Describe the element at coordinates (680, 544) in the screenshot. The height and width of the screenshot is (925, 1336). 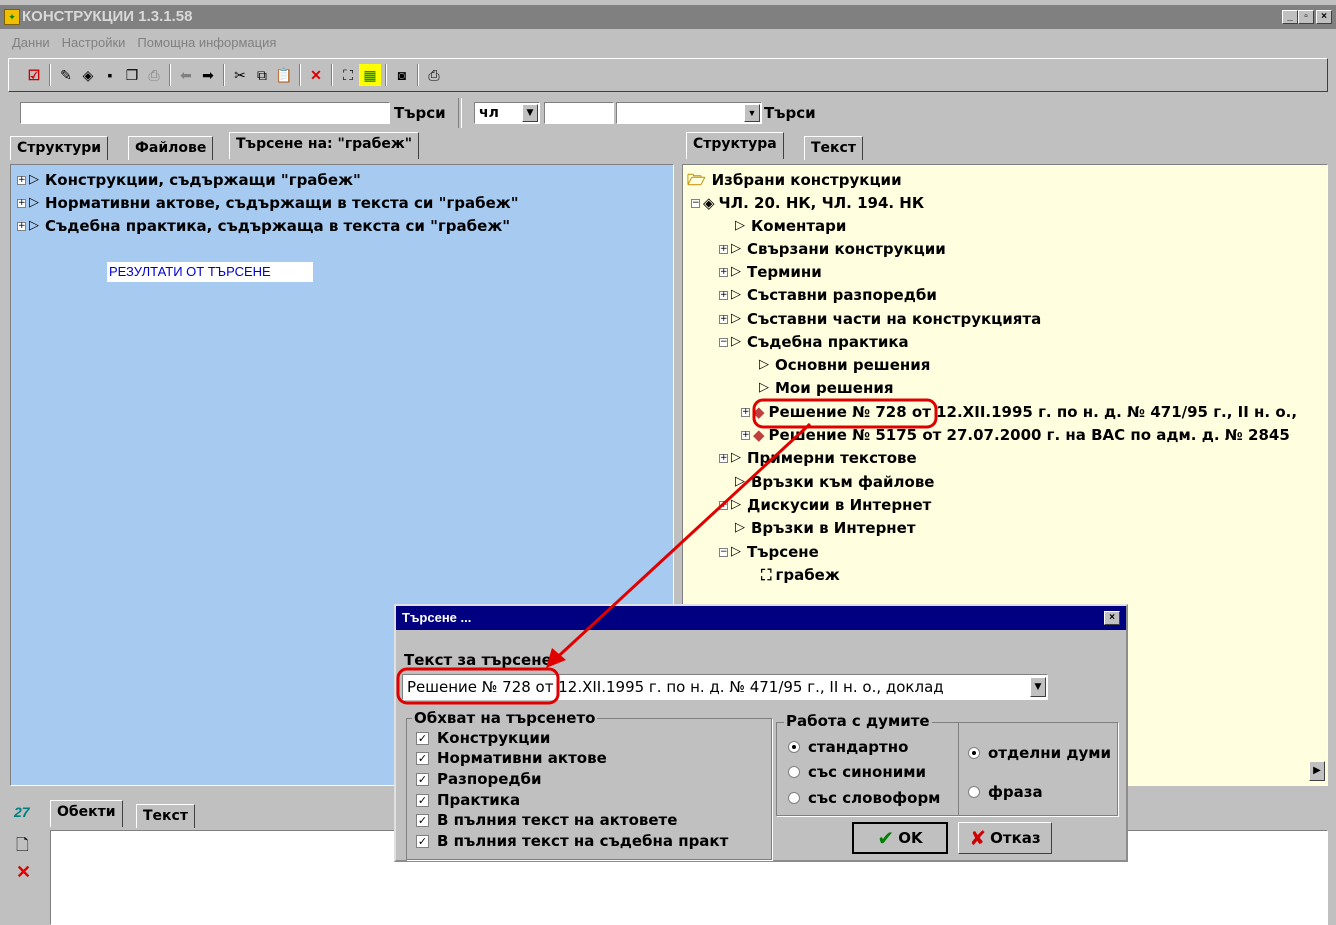
I see `annotation-arrow` at that location.